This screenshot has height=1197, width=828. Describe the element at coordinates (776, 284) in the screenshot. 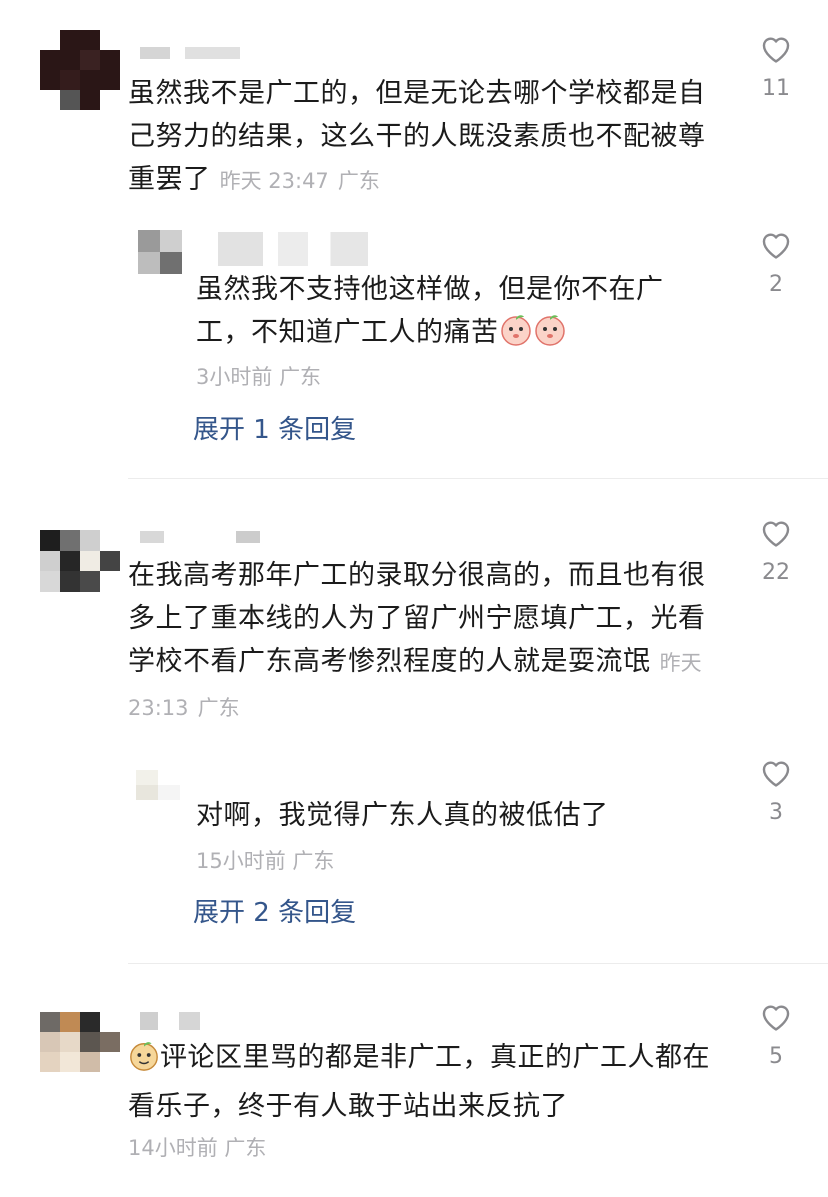

I see `like-count: 2` at that location.